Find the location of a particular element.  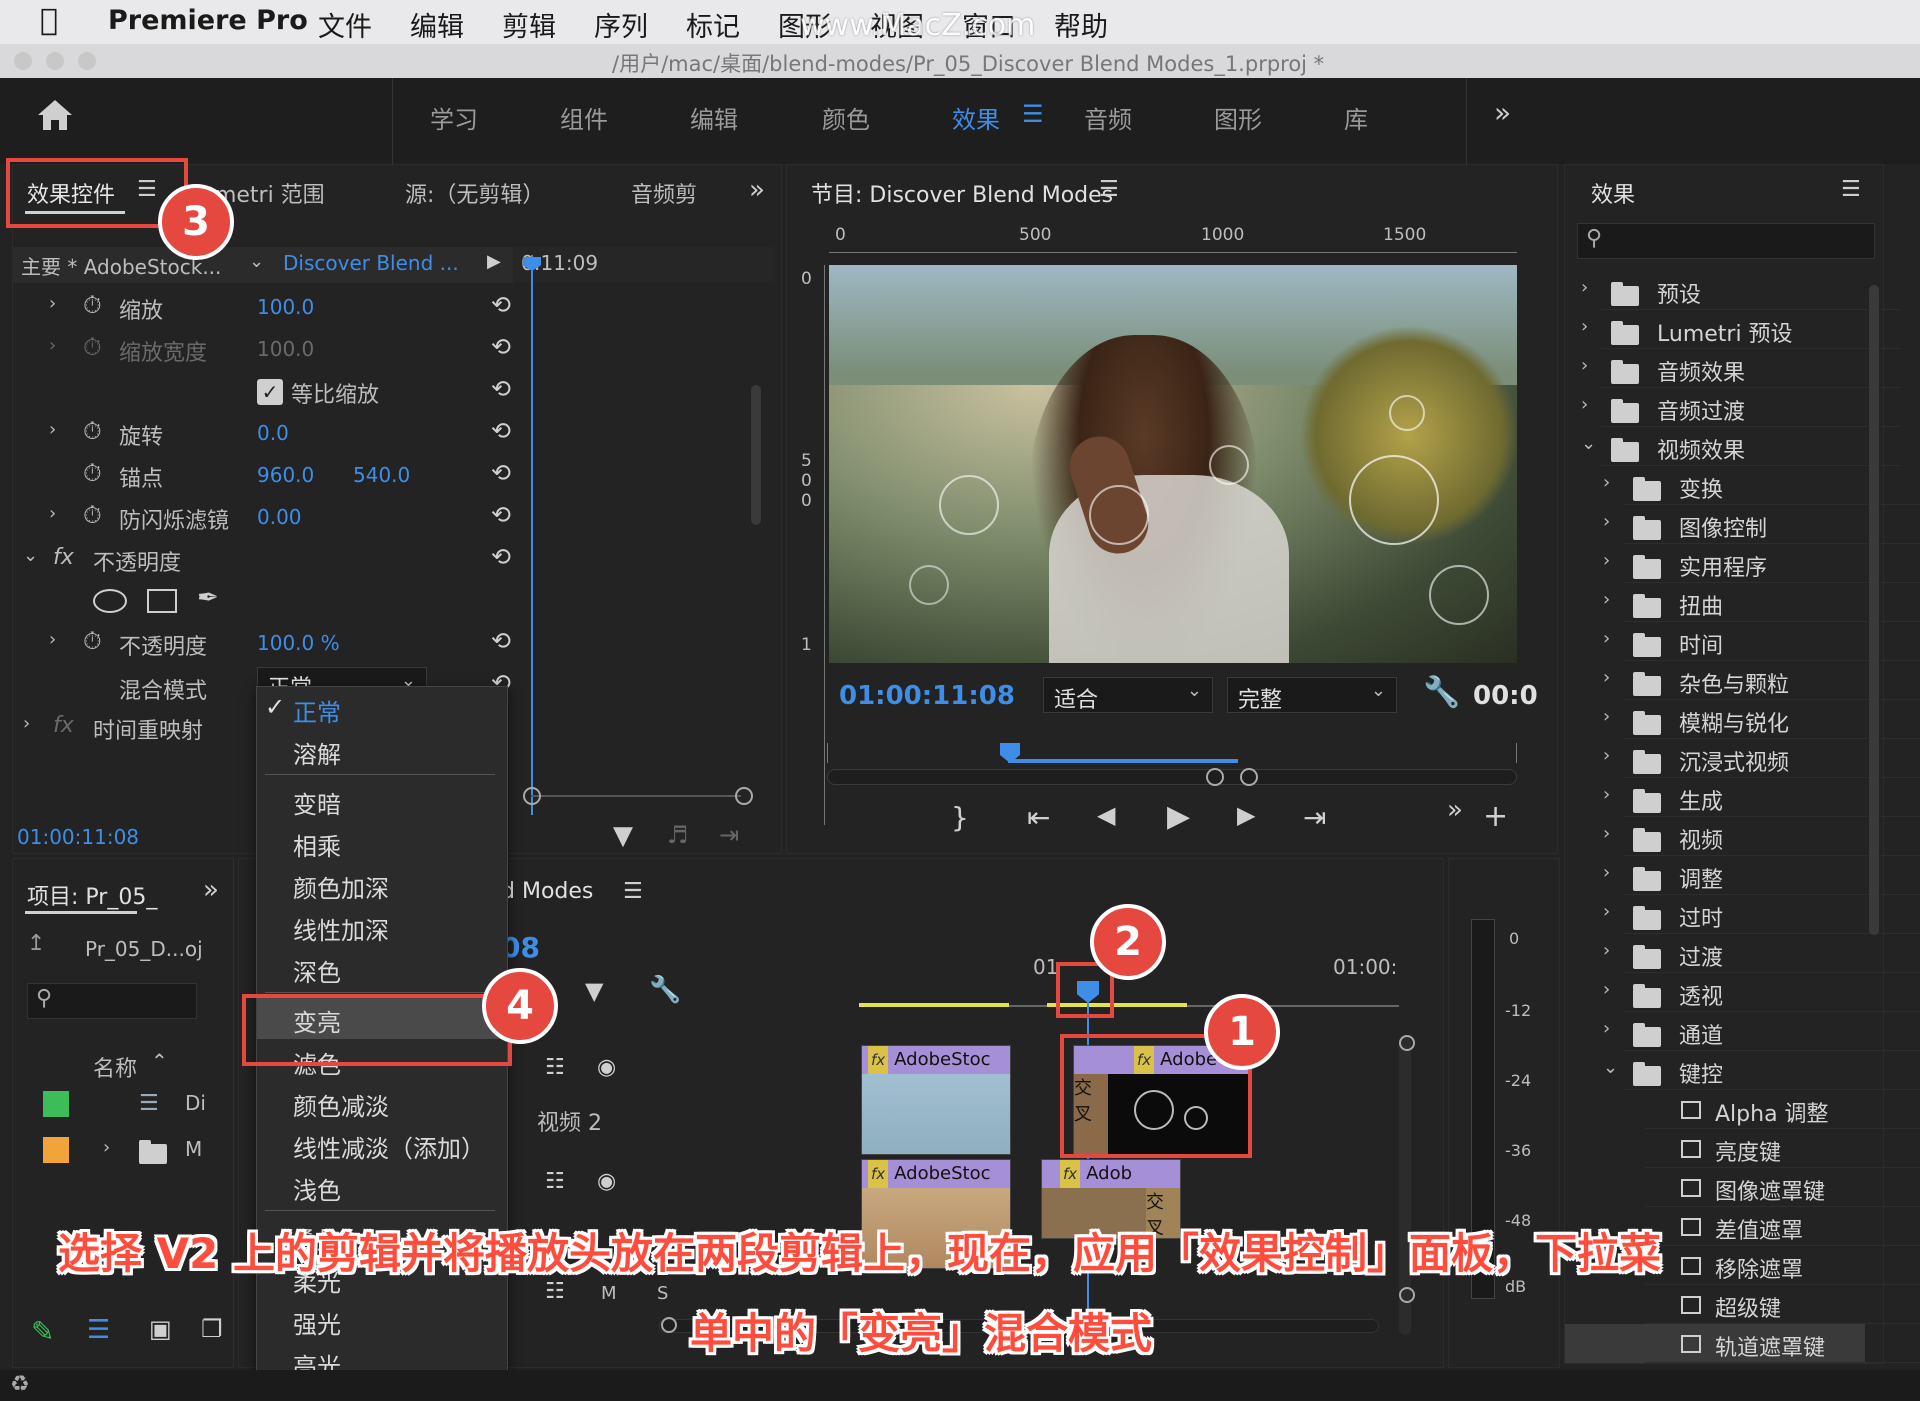

solo-button: S is located at coordinates (662, 1293).